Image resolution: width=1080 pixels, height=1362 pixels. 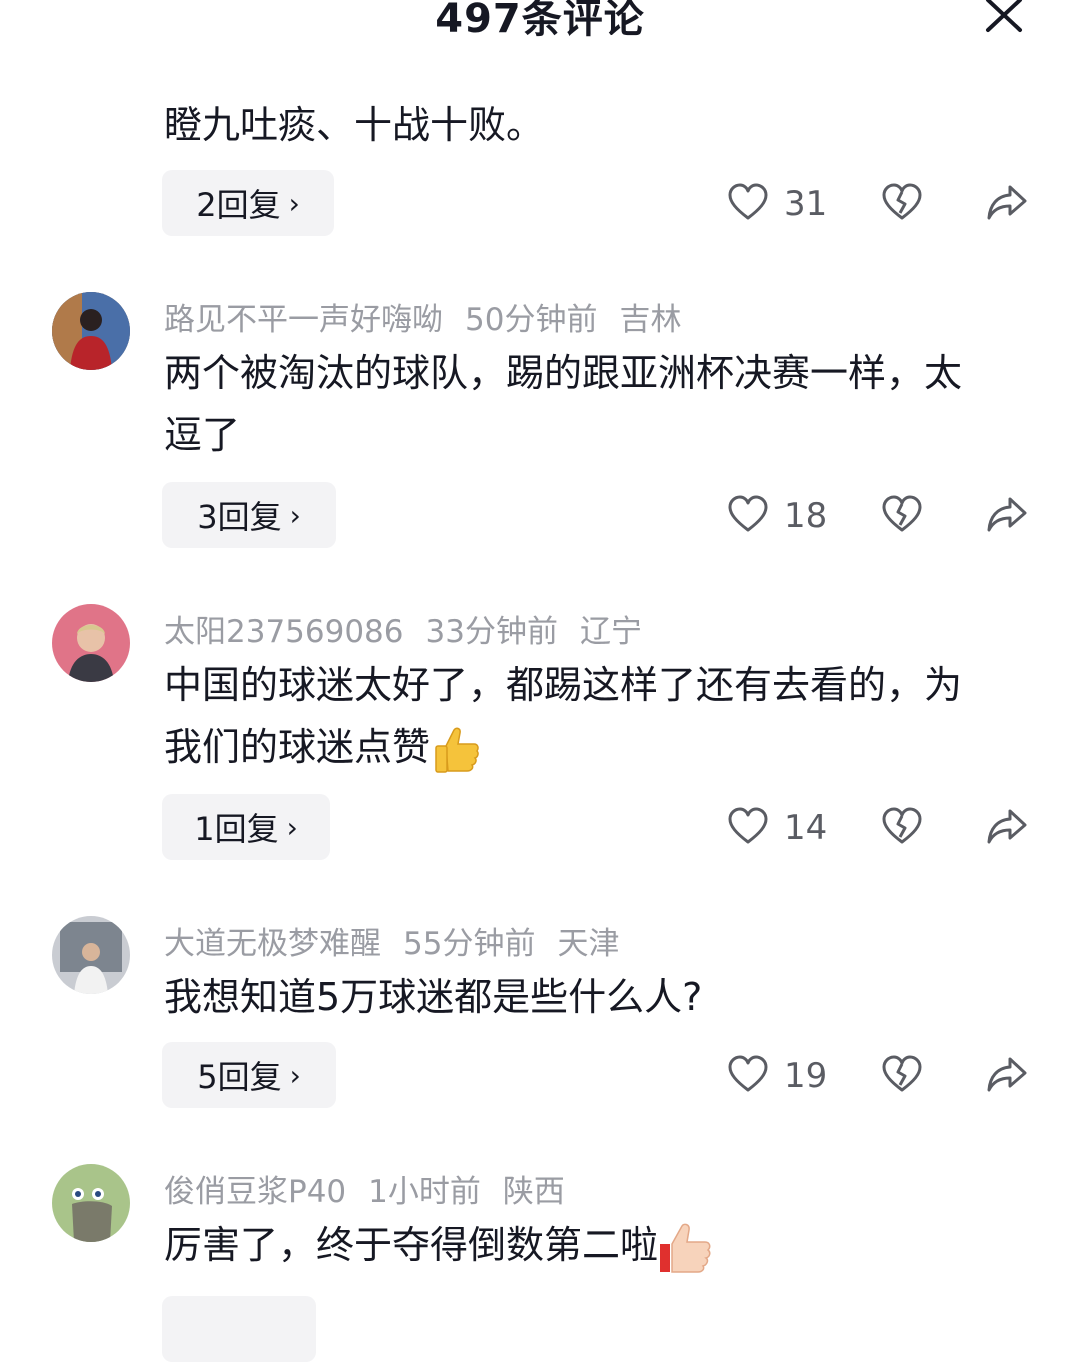 What do you see at coordinates (284, 632) in the screenshot?
I see `username: 太阳237569086` at bounding box center [284, 632].